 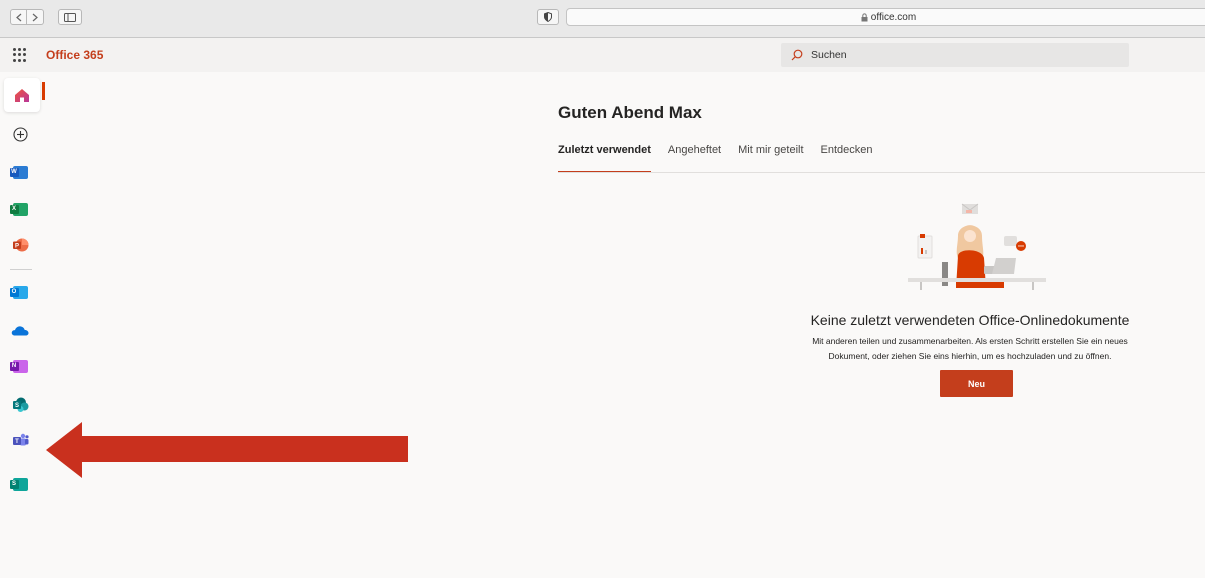 I want to click on sidebar-icon, so click(x=70, y=17).